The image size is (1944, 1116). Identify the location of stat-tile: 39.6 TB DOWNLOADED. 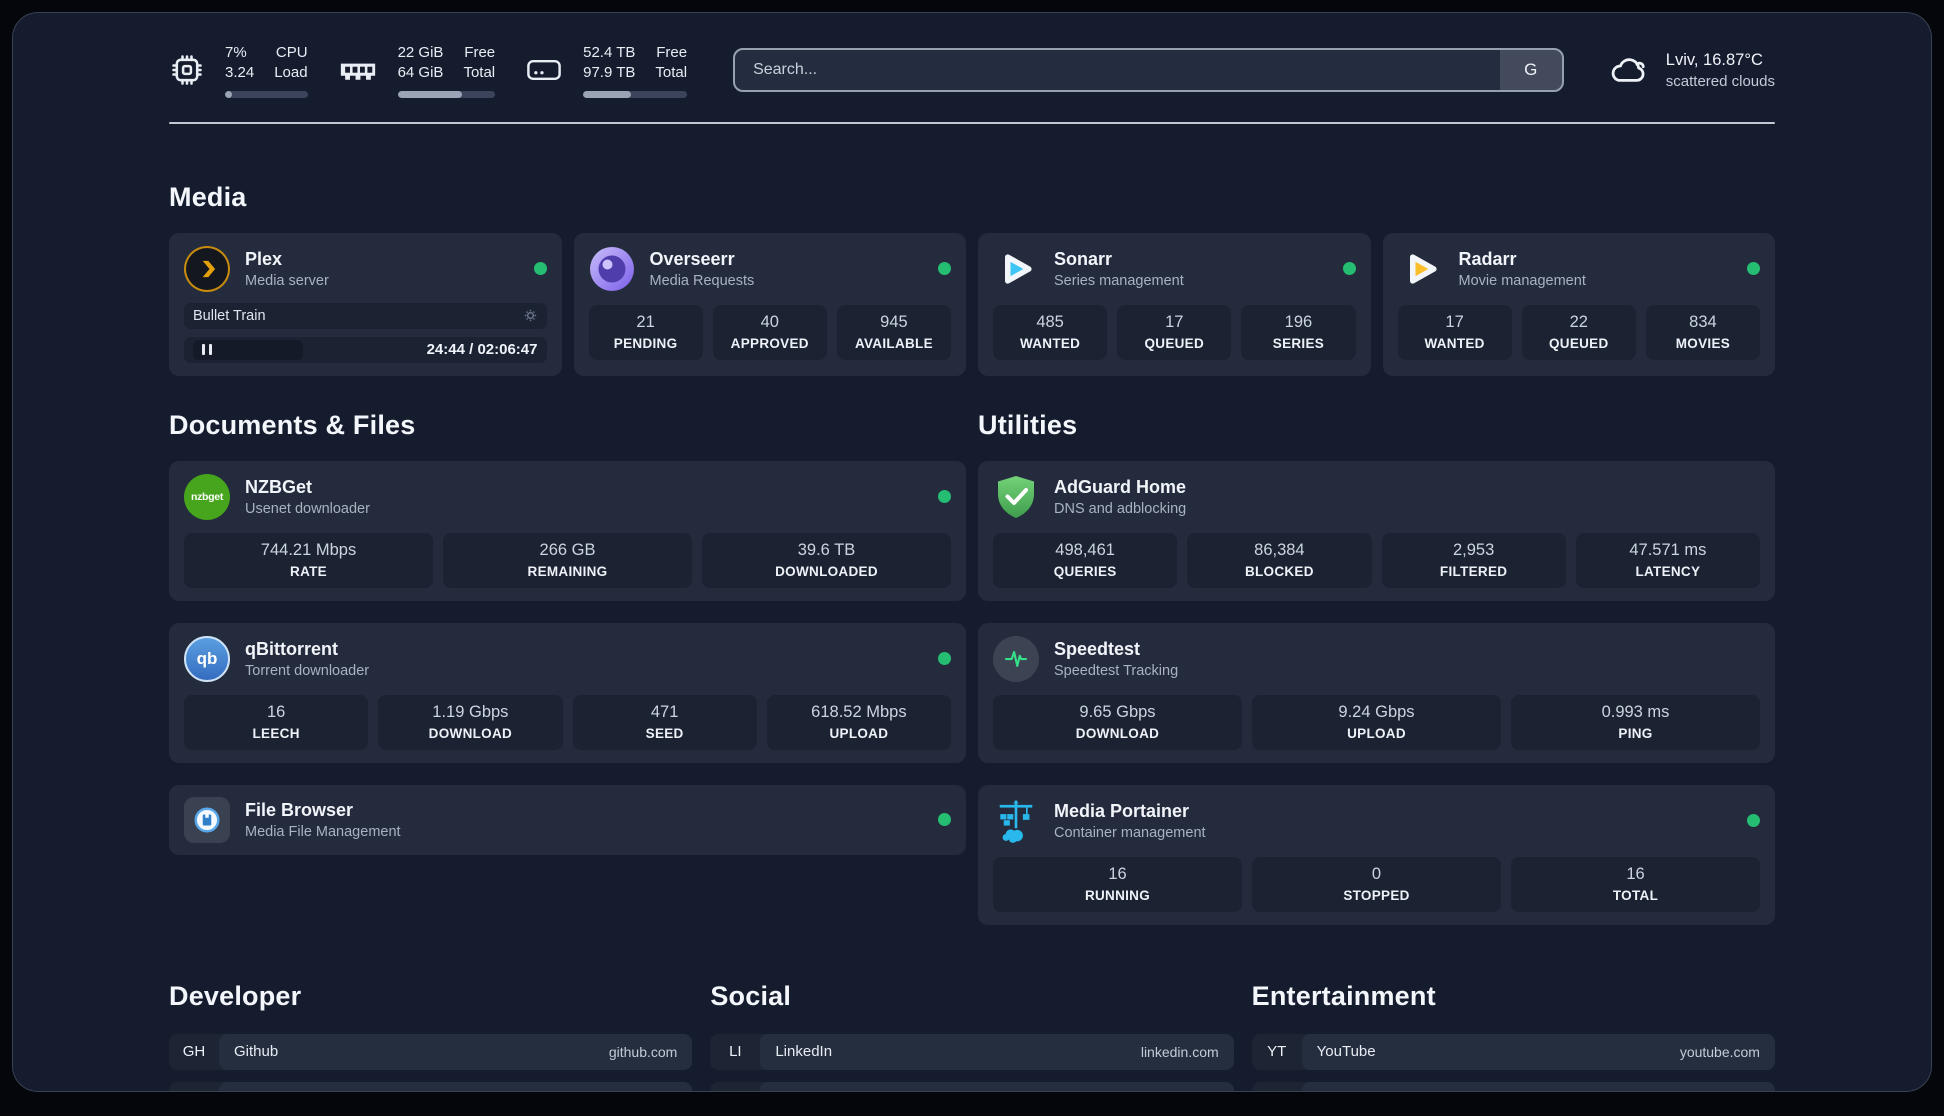
(826, 560).